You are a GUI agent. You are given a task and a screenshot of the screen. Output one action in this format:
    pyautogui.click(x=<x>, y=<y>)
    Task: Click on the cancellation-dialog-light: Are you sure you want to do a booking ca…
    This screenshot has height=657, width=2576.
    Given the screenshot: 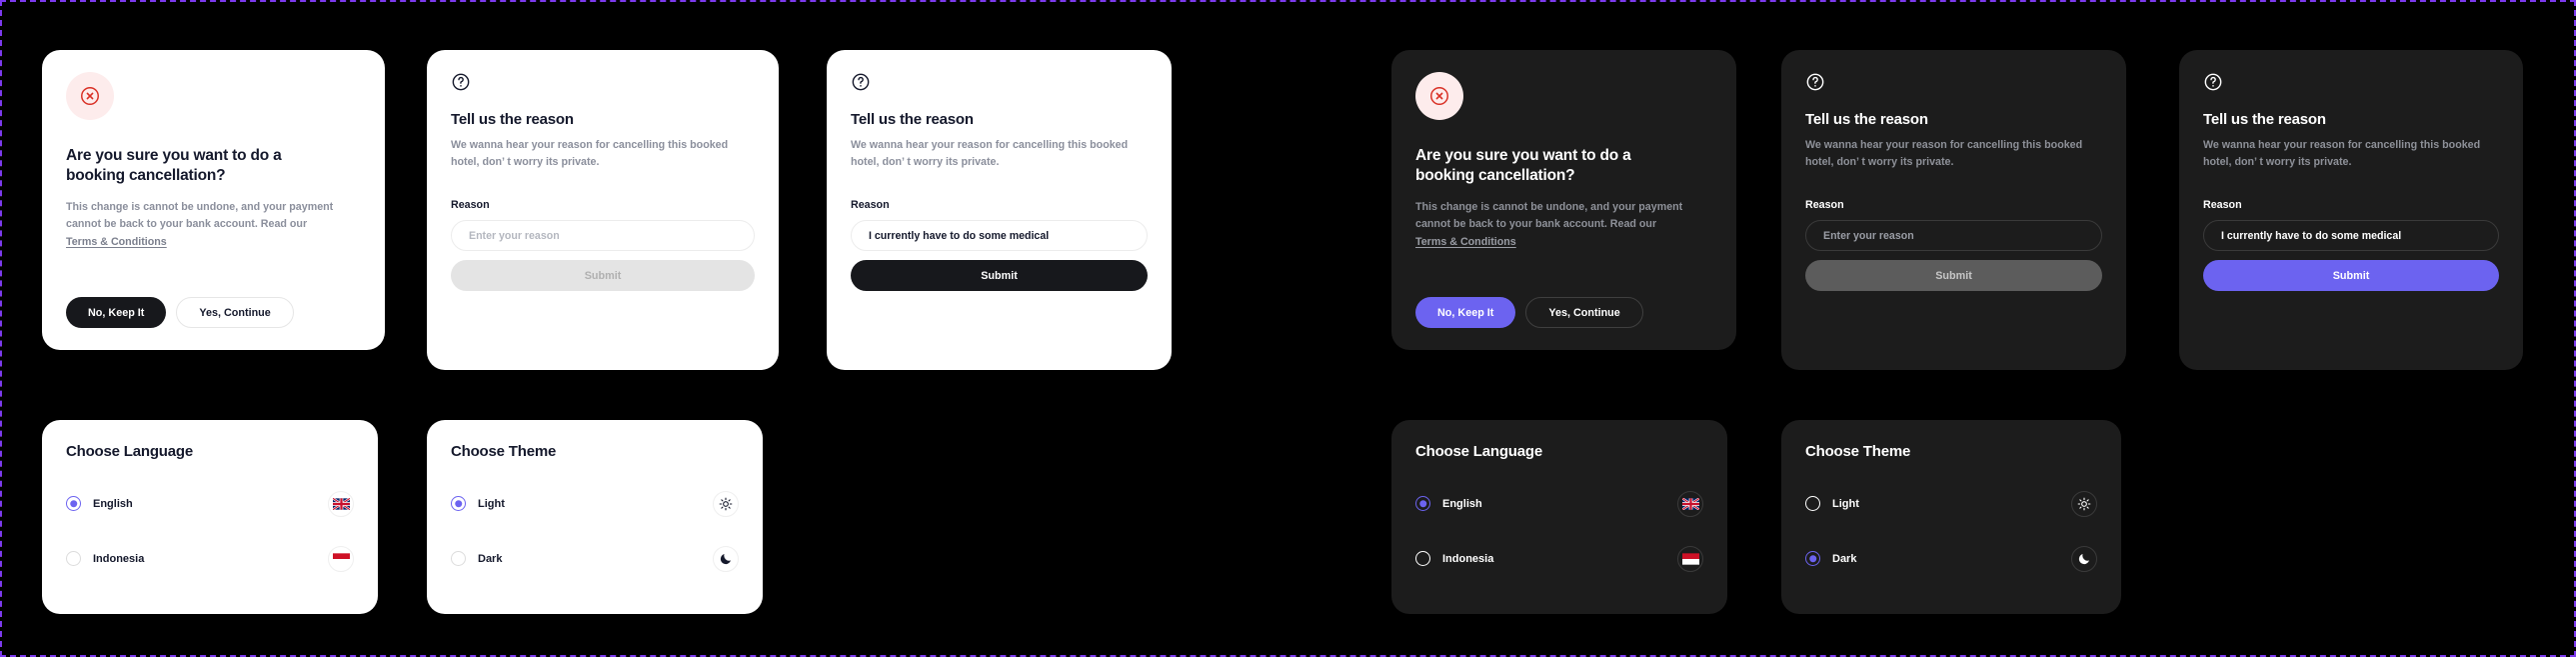 What is the action you would take?
    pyautogui.click(x=213, y=200)
    